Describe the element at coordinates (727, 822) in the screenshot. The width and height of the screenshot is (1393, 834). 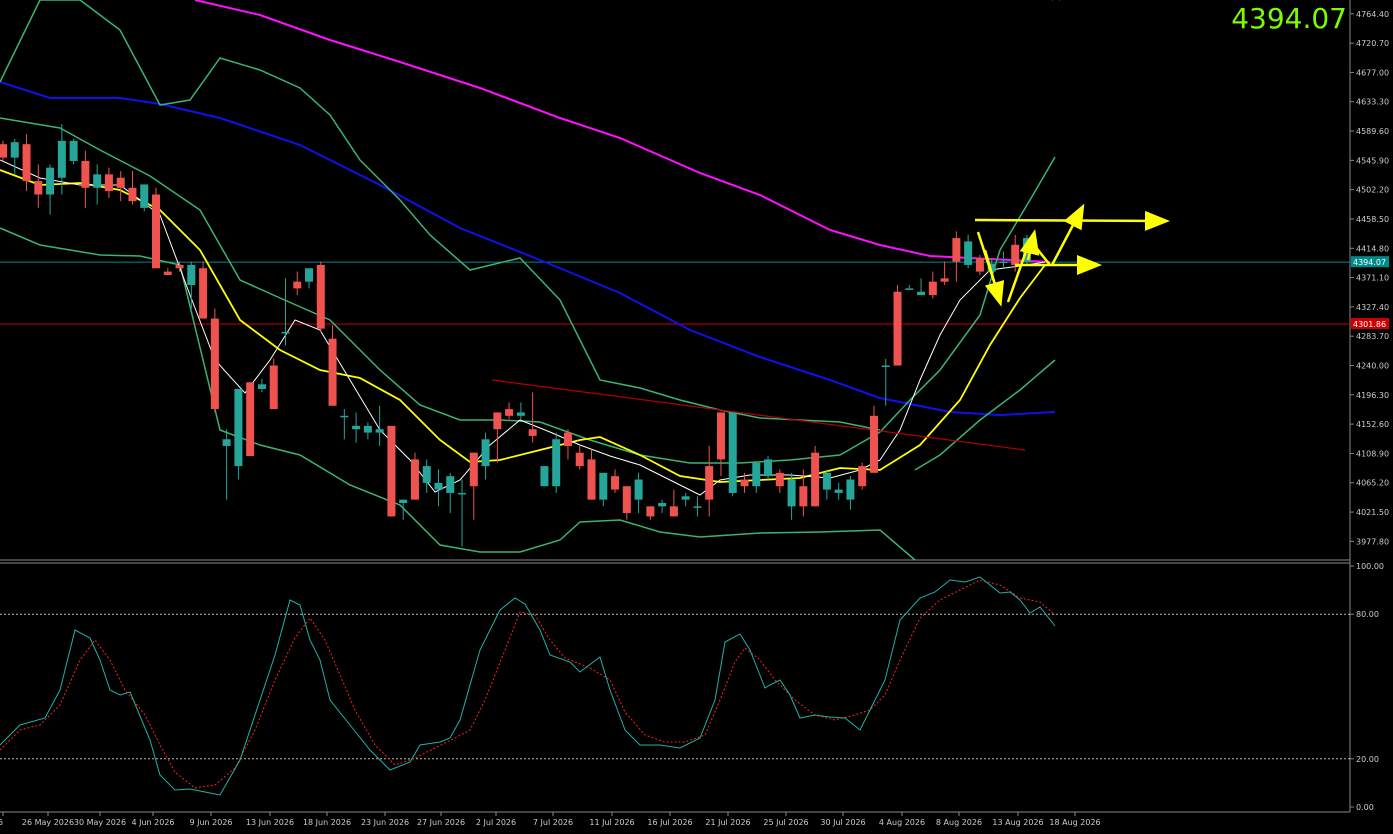
I see `date-label: 21 Jul 2026` at that location.